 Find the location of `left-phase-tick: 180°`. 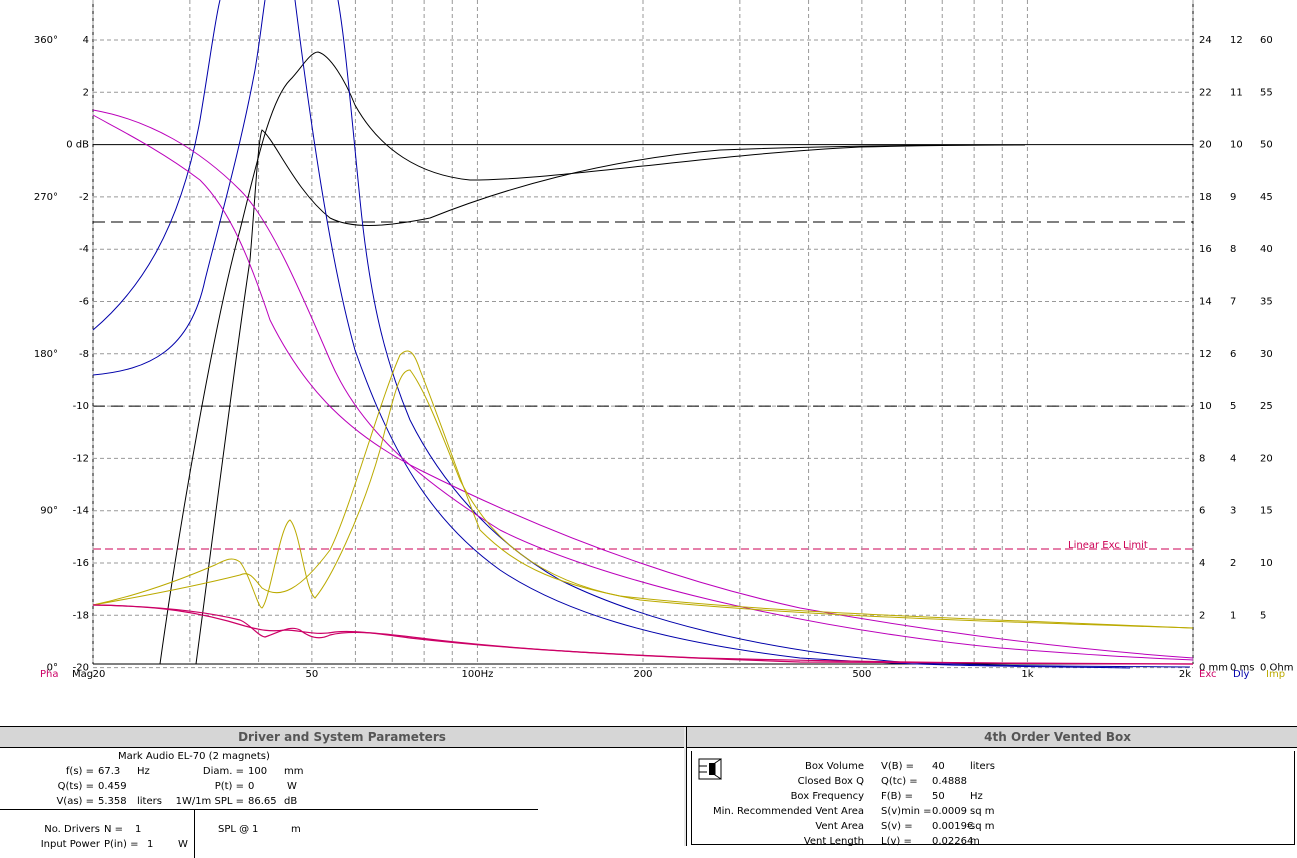

left-phase-tick: 180° is located at coordinates (46, 354).